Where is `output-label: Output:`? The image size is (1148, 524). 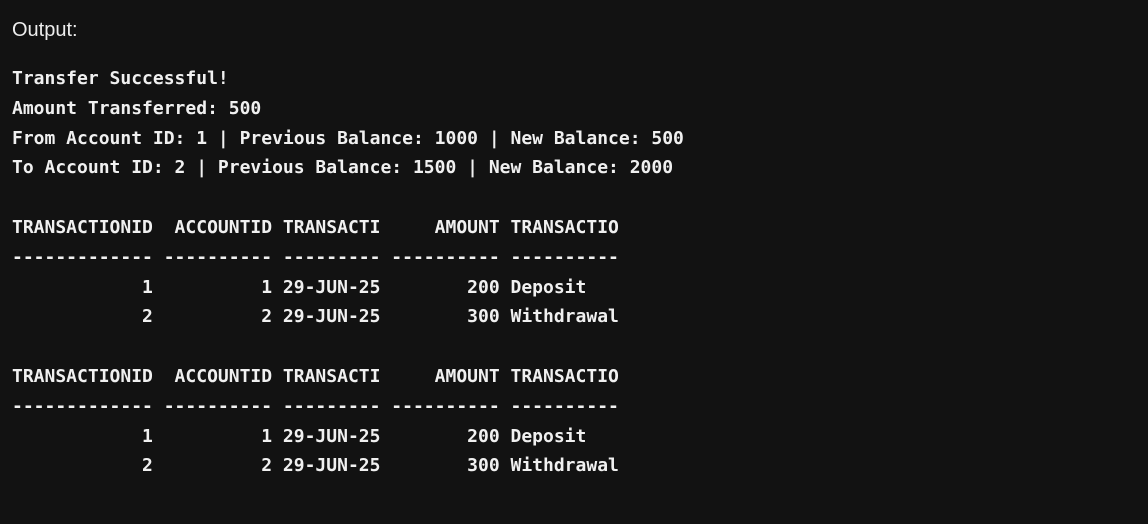
output-label: Output: is located at coordinates (45, 30).